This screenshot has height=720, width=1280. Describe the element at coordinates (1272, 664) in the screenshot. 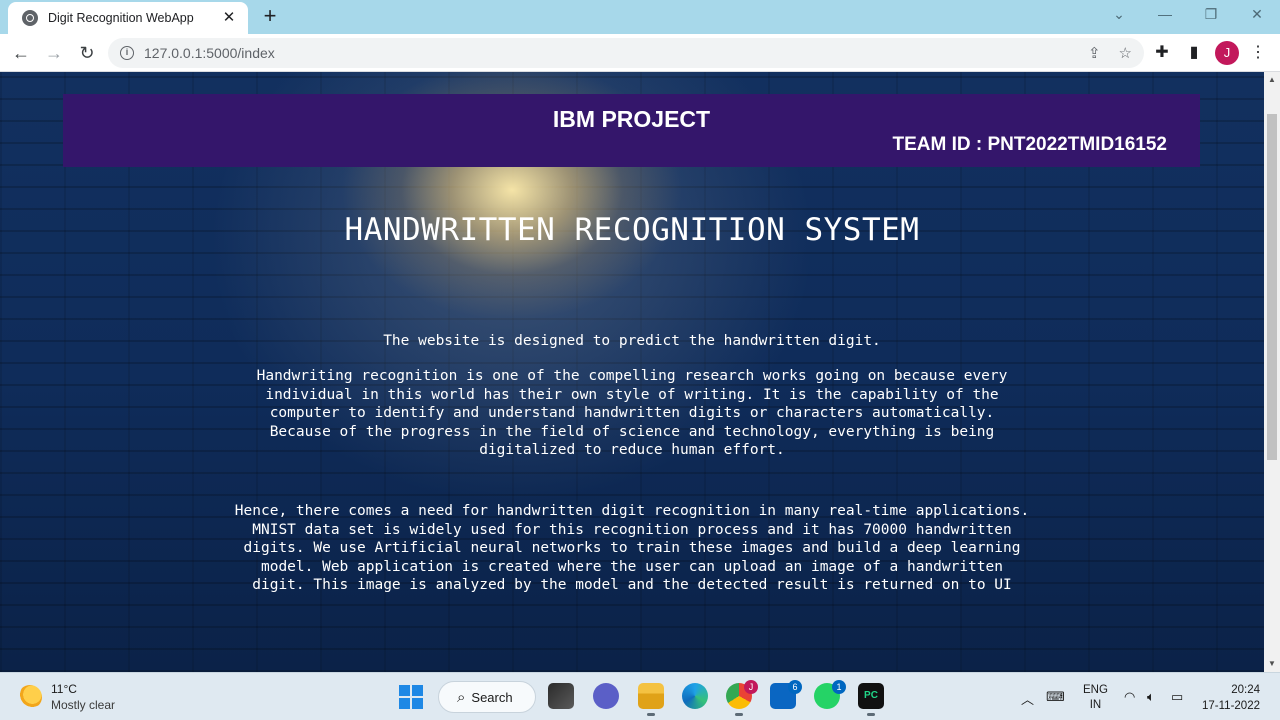

I see `scroll-down-icon: ▼` at that location.